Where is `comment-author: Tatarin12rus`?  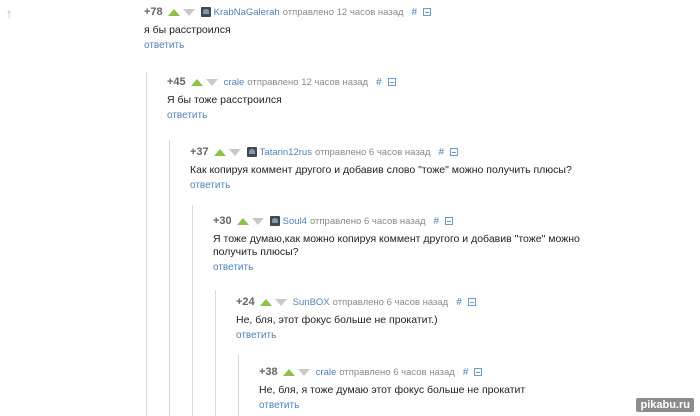
comment-author: Tatarin12rus is located at coordinates (286, 152).